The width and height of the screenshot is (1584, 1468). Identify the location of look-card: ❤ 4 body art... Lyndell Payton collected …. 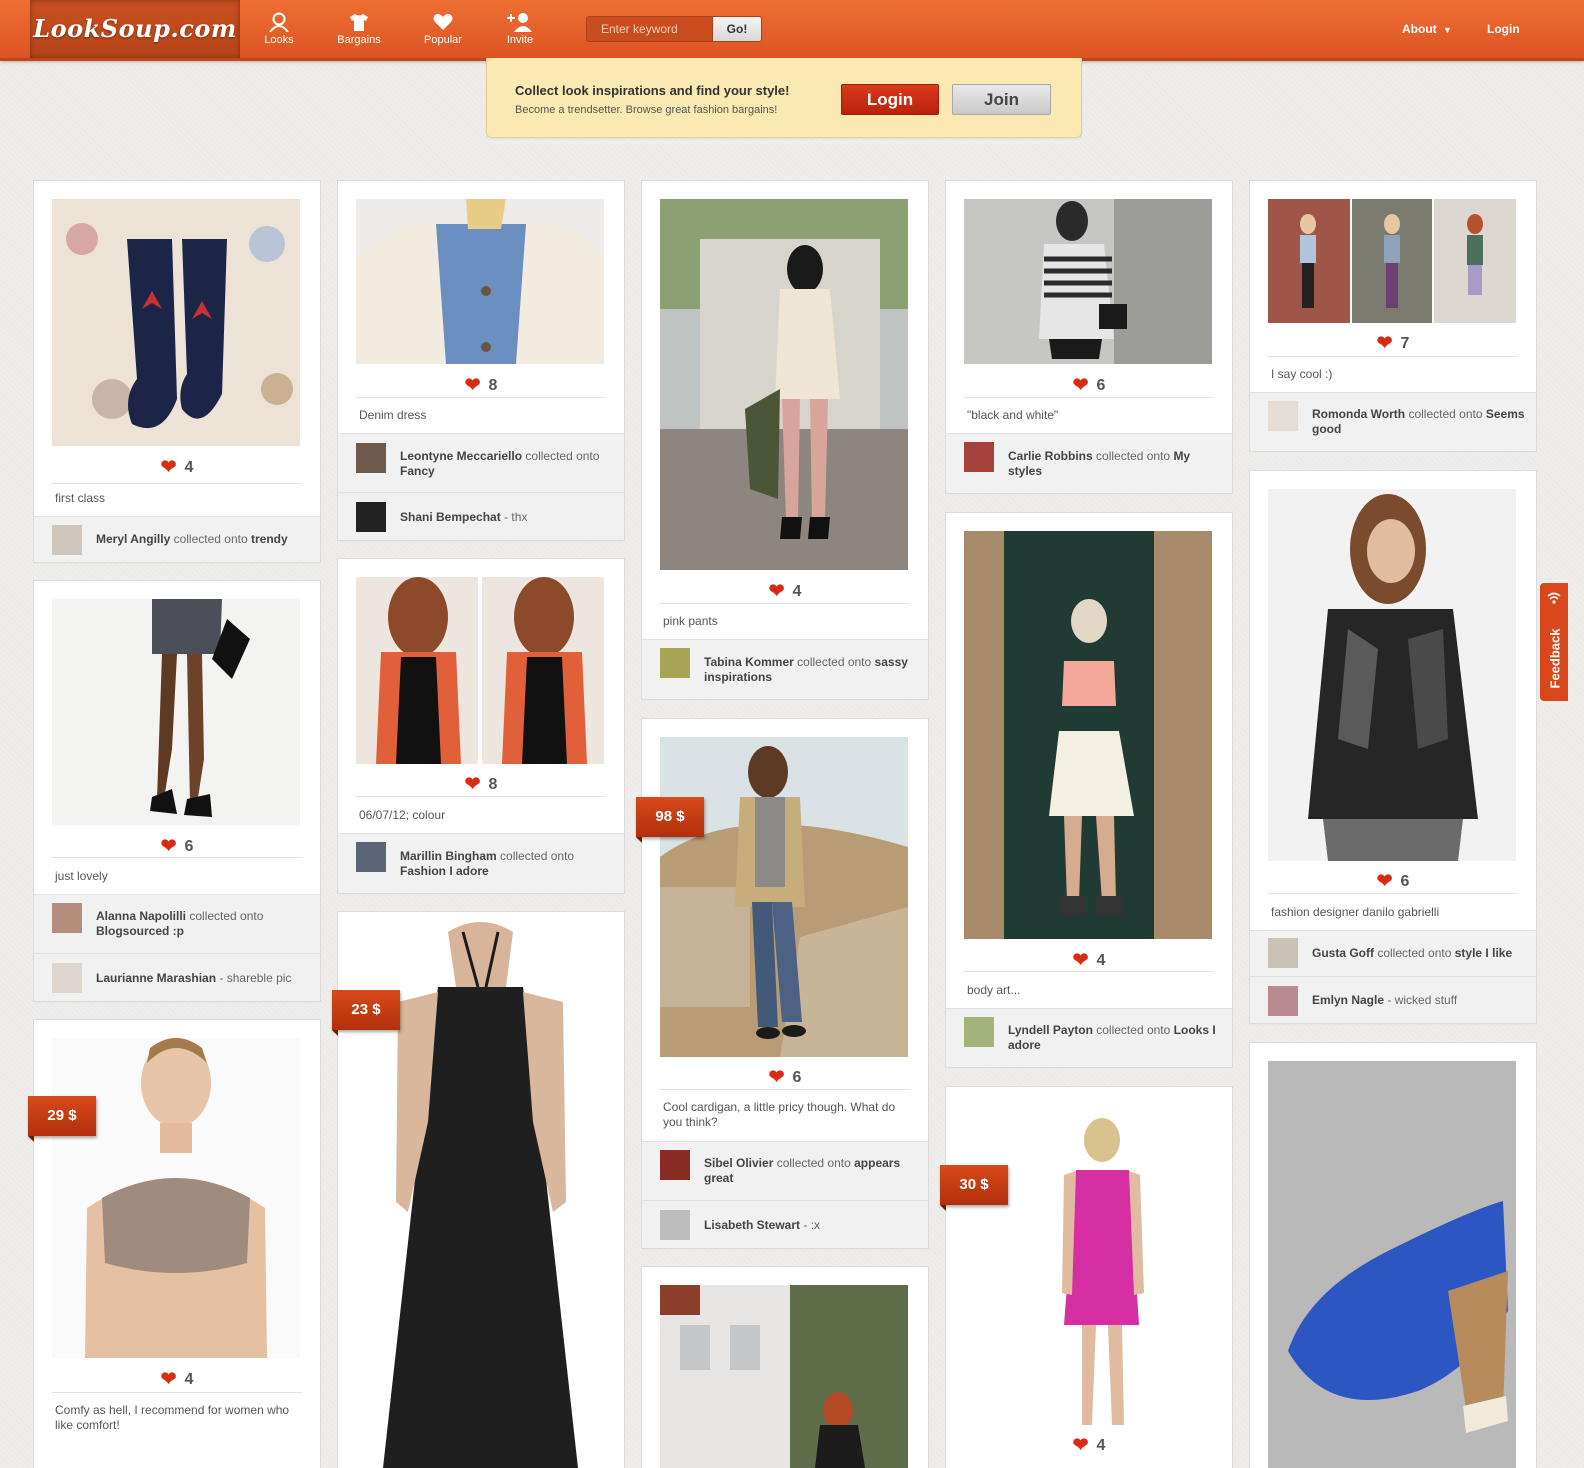
(1089, 790).